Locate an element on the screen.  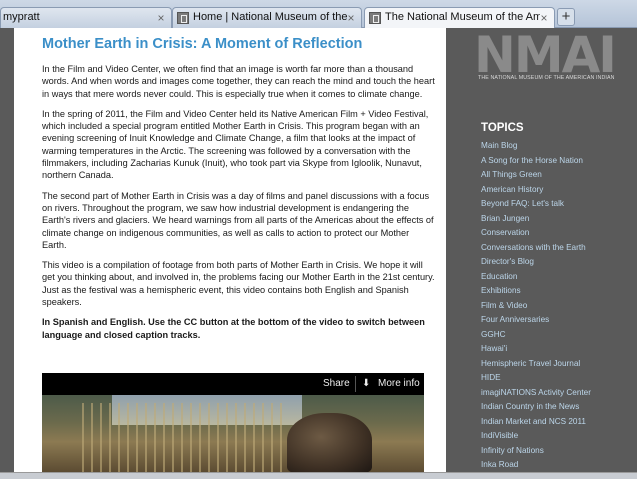
topic-link: Main Blog is located at coordinates (556, 146).